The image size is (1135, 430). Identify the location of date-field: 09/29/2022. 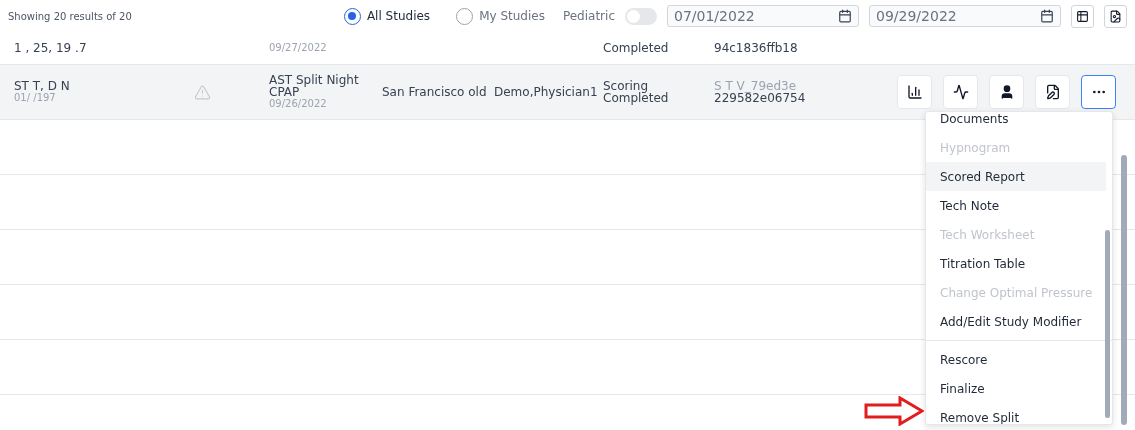
(965, 16).